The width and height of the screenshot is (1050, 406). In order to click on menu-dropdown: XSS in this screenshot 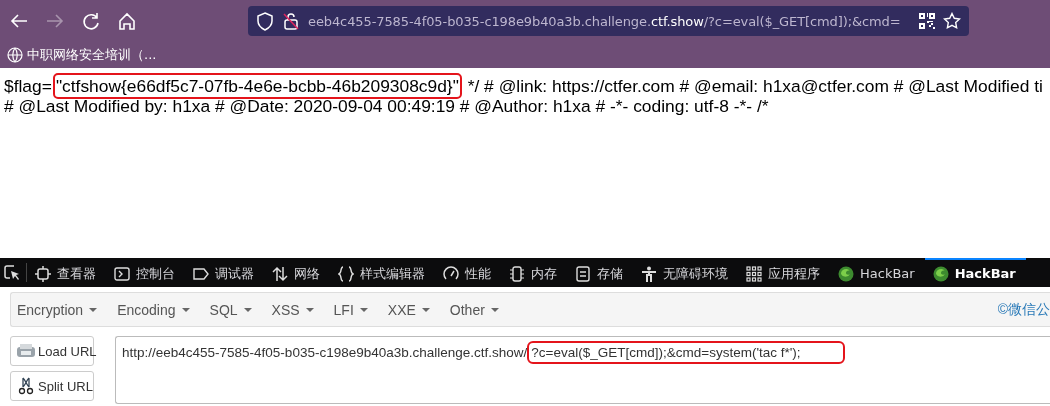, I will do `click(296, 309)`.